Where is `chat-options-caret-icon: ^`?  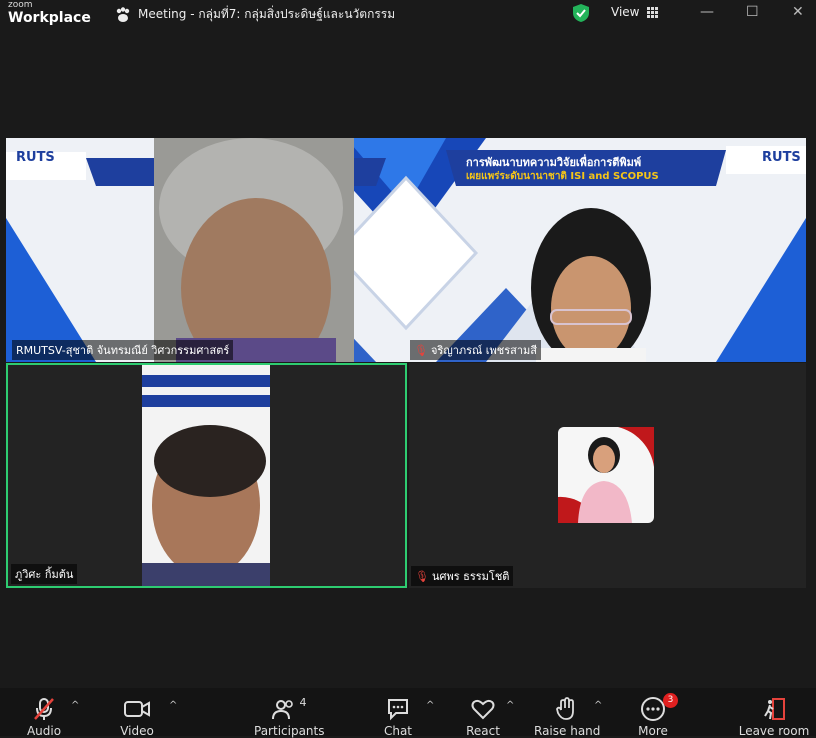 chat-options-caret-icon: ^ is located at coordinates (430, 705).